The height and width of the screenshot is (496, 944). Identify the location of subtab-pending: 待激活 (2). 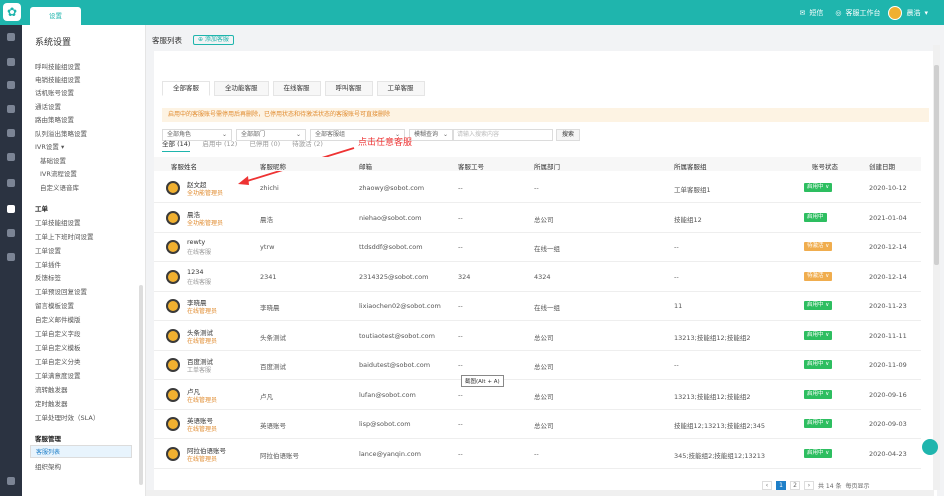
(307, 145).